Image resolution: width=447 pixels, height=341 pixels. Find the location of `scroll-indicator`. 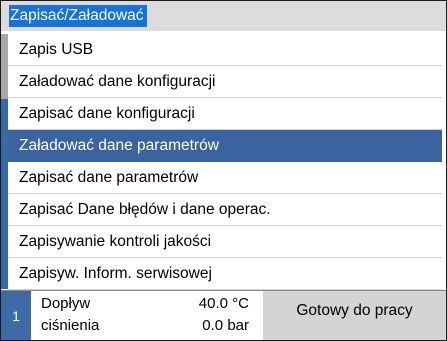

scroll-indicator is located at coordinates (4, 161).